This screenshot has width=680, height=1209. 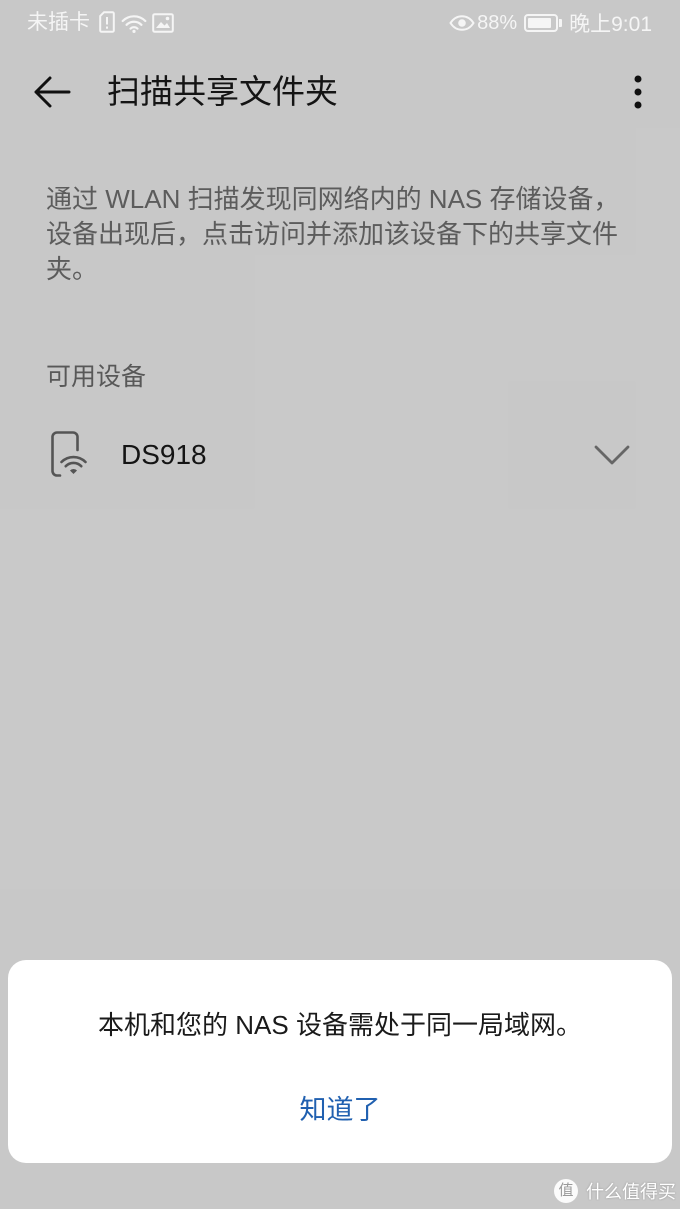 I want to click on carrier-label: 未插卡, so click(x=58, y=22).